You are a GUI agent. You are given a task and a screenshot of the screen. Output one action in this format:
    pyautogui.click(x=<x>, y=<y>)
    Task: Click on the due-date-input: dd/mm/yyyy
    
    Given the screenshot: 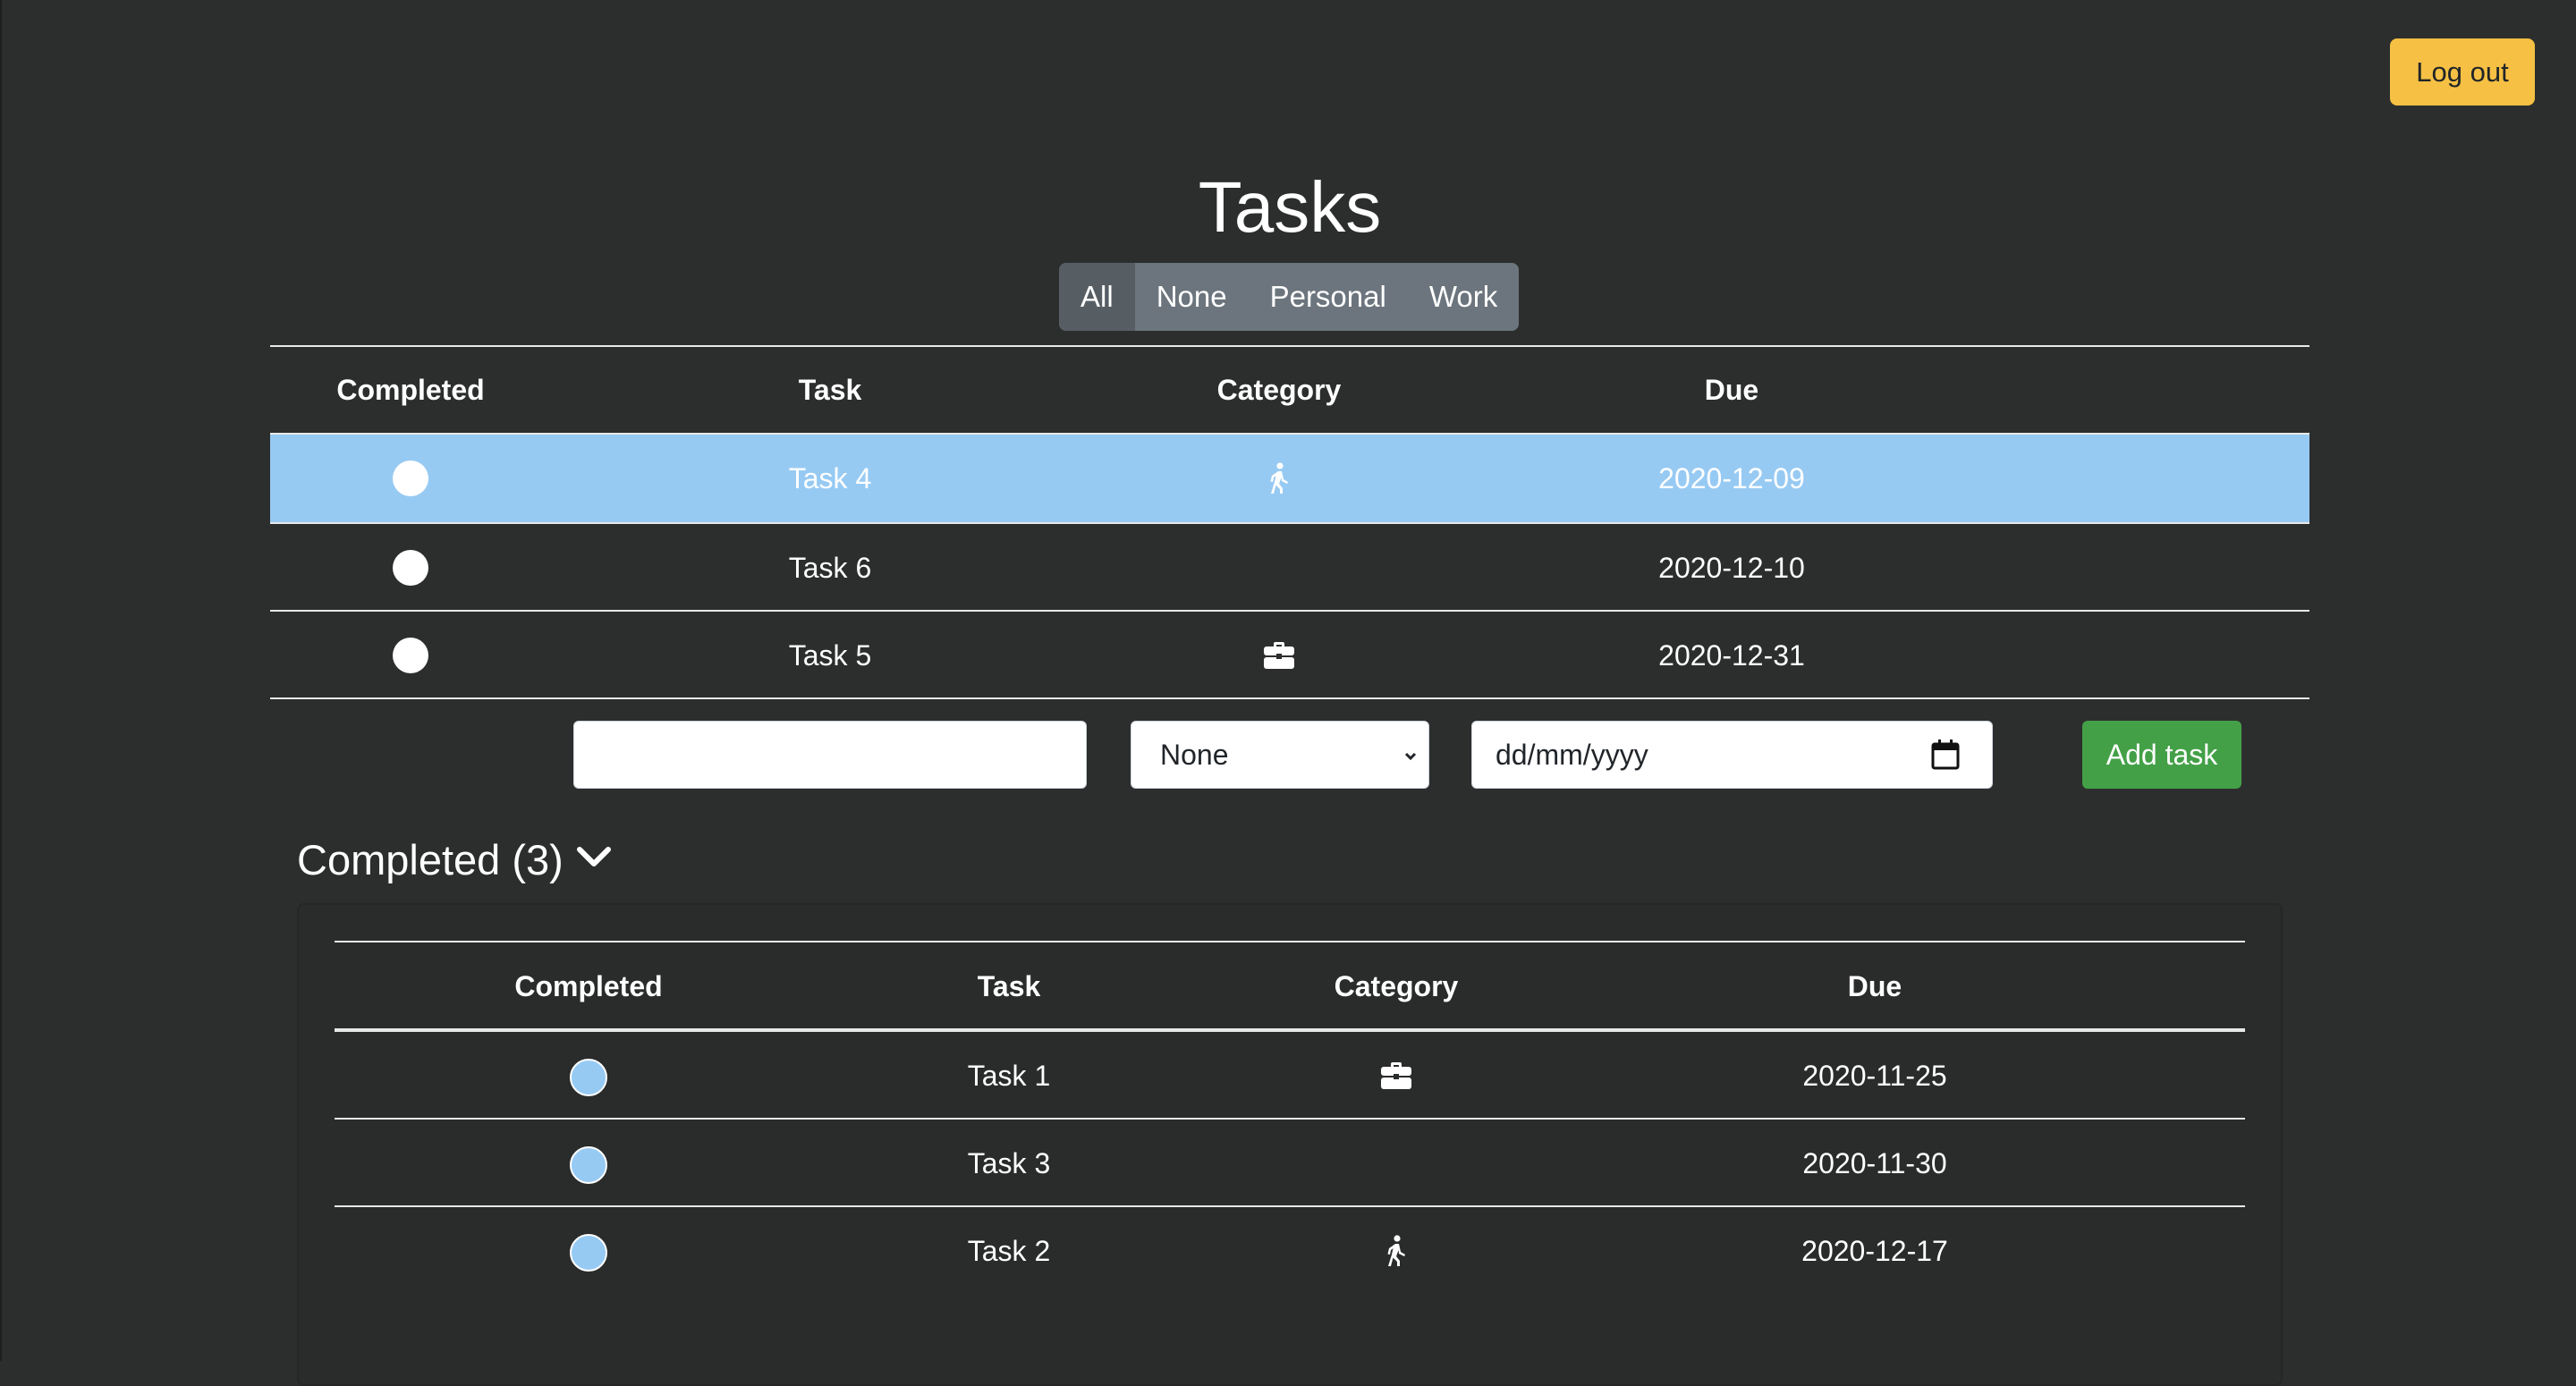 What is the action you would take?
    pyautogui.click(x=1732, y=755)
    